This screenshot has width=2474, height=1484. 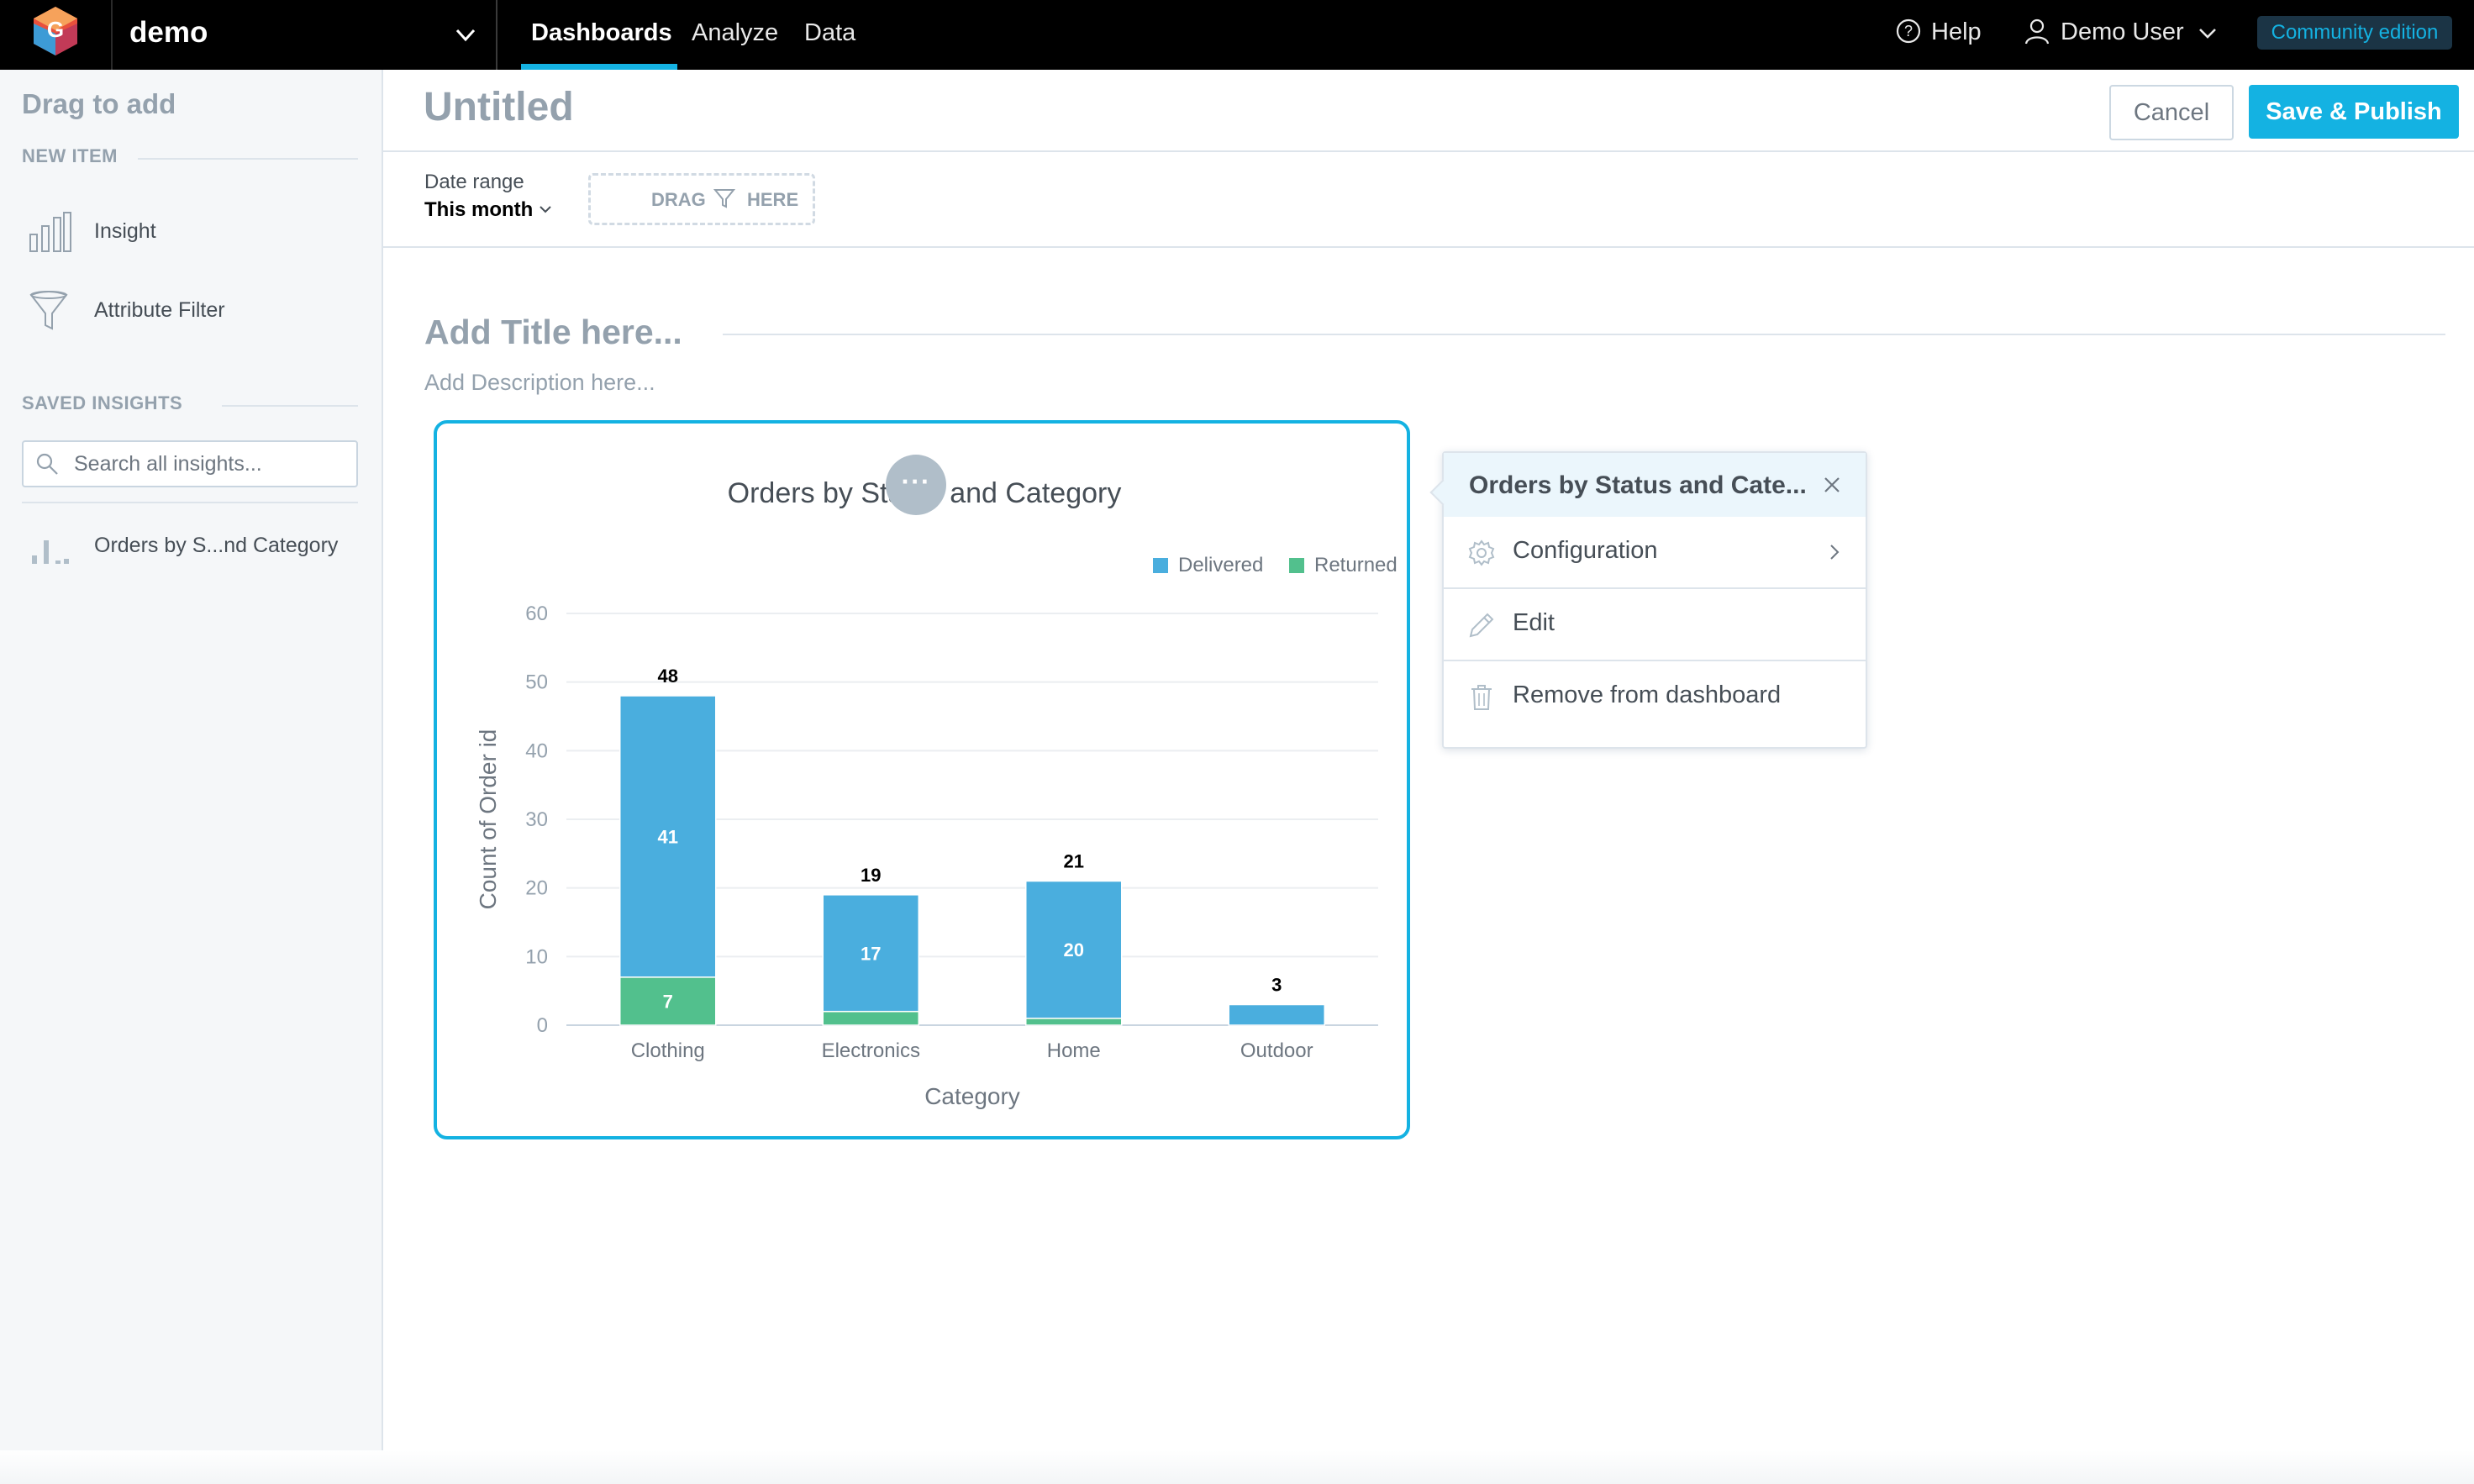 I want to click on tab-data: Data, so click(x=829, y=35).